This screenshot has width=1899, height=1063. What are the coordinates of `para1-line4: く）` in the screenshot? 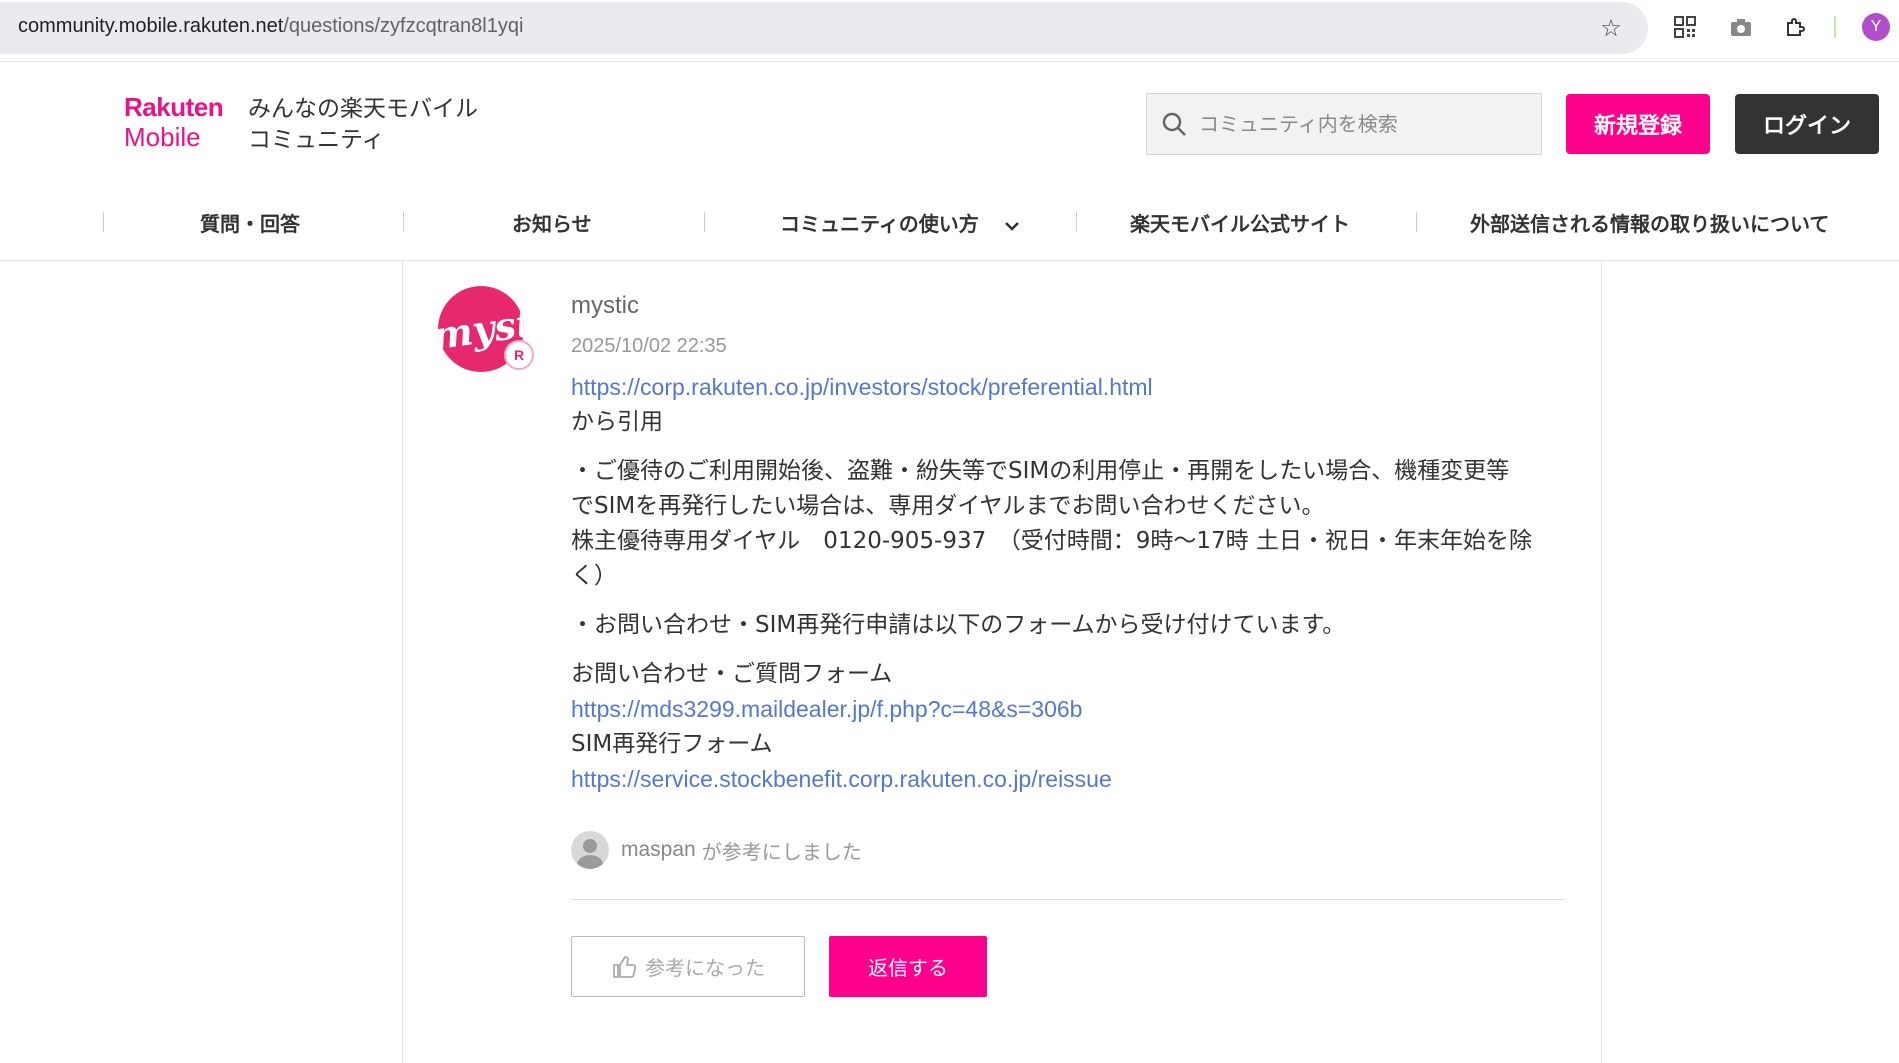 It's located at (594, 576).